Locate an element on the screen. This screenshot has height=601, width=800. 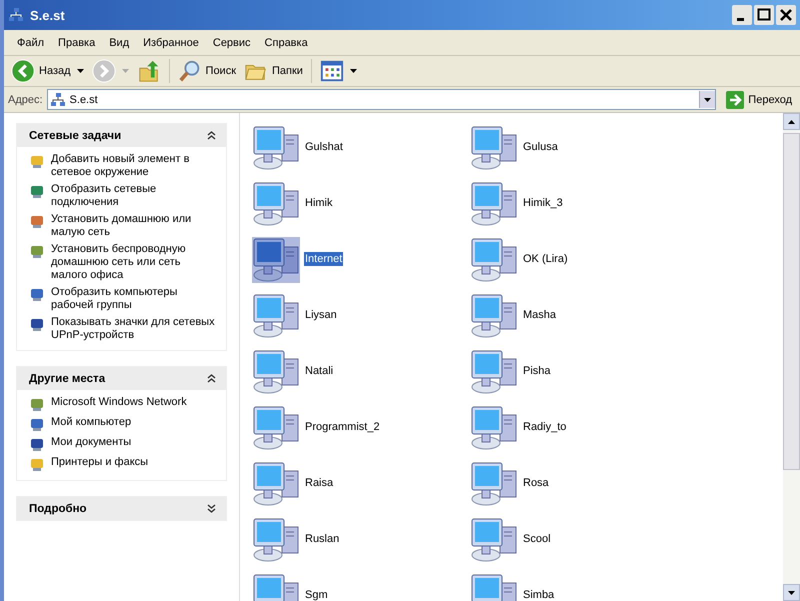
menu-item: Справка is located at coordinates (286, 42).